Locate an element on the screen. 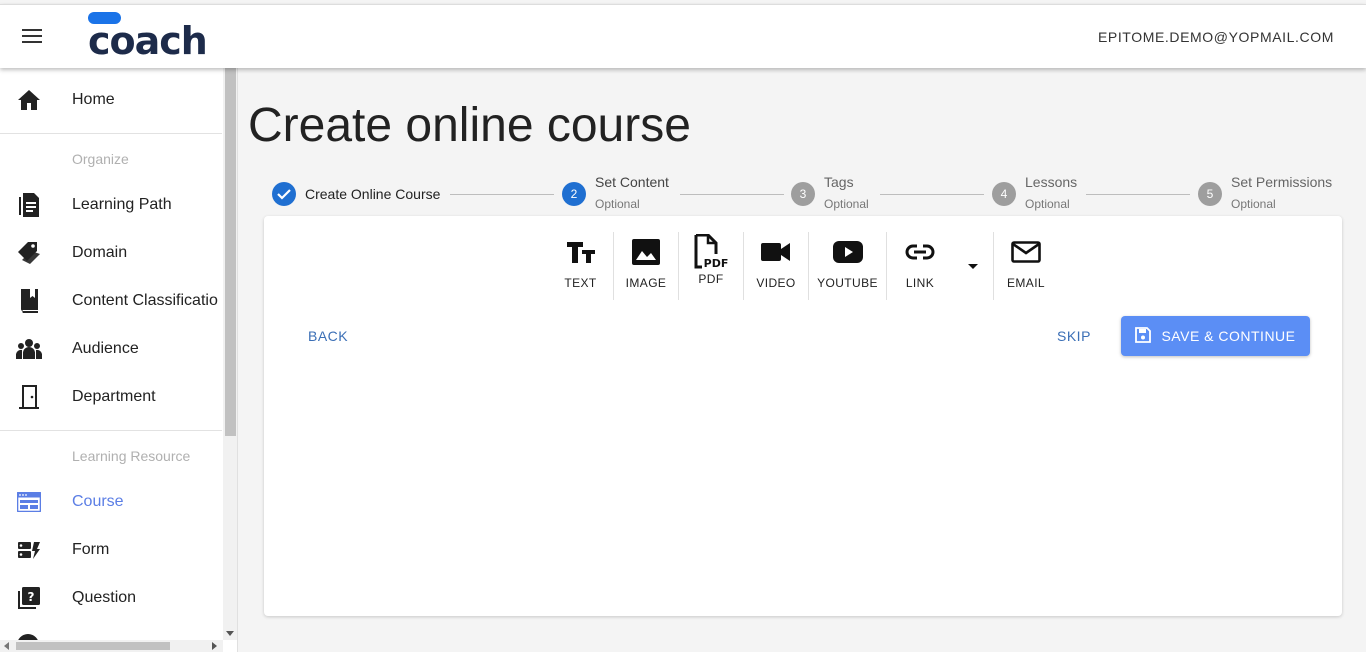 This screenshot has height=652, width=1366. youtube-button: YOUTUBE is located at coordinates (848, 266).